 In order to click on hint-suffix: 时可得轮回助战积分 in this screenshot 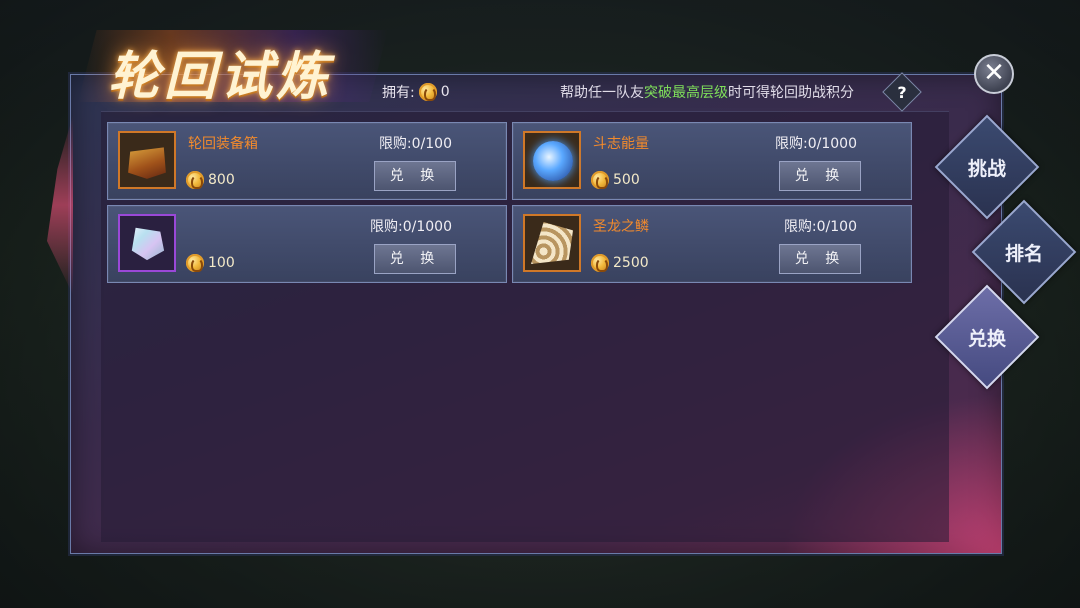, I will do `click(791, 93)`.